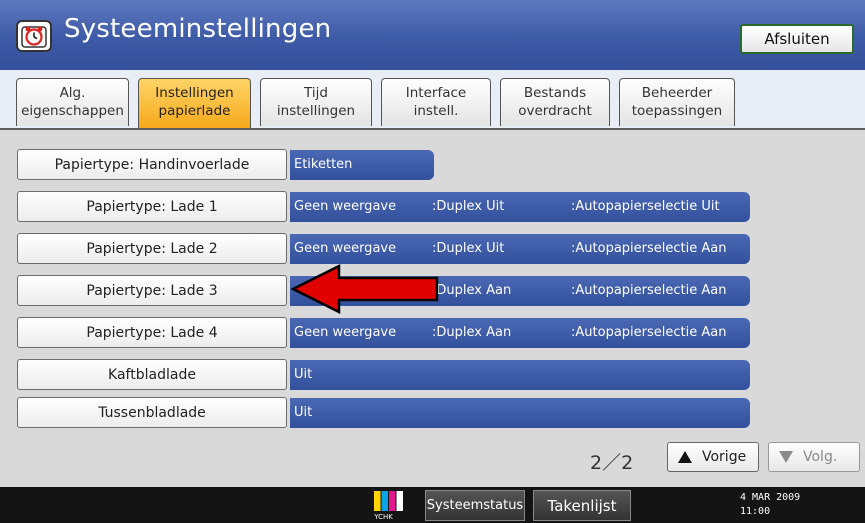  I want to click on setting-button-tray-1: Papiertype: Lade 1, so click(152, 206).